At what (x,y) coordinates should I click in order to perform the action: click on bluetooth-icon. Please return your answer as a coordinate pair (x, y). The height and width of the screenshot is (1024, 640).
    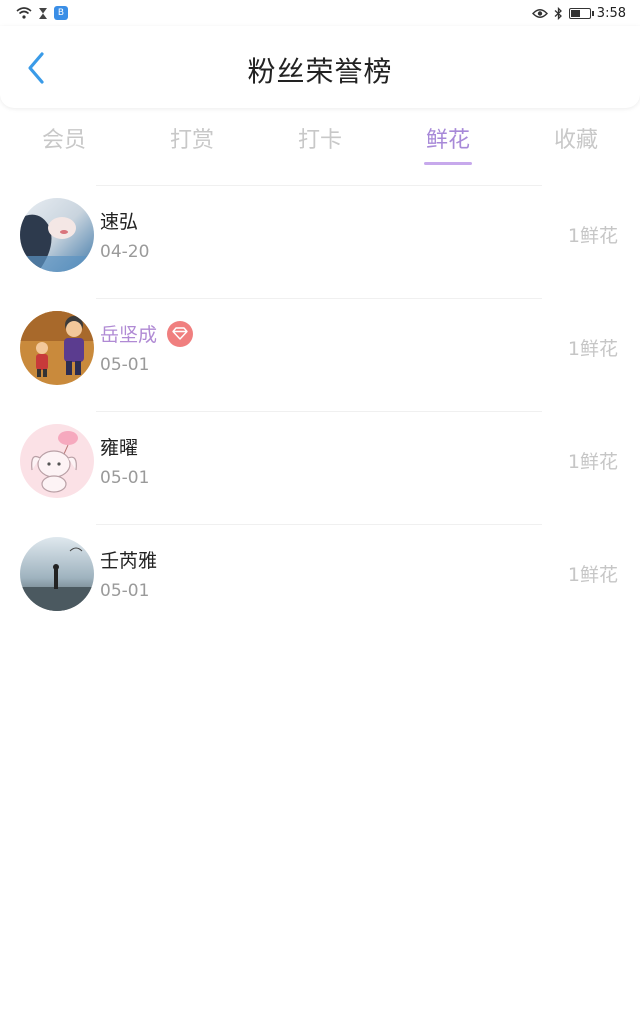
    Looking at the image, I should click on (558, 13).